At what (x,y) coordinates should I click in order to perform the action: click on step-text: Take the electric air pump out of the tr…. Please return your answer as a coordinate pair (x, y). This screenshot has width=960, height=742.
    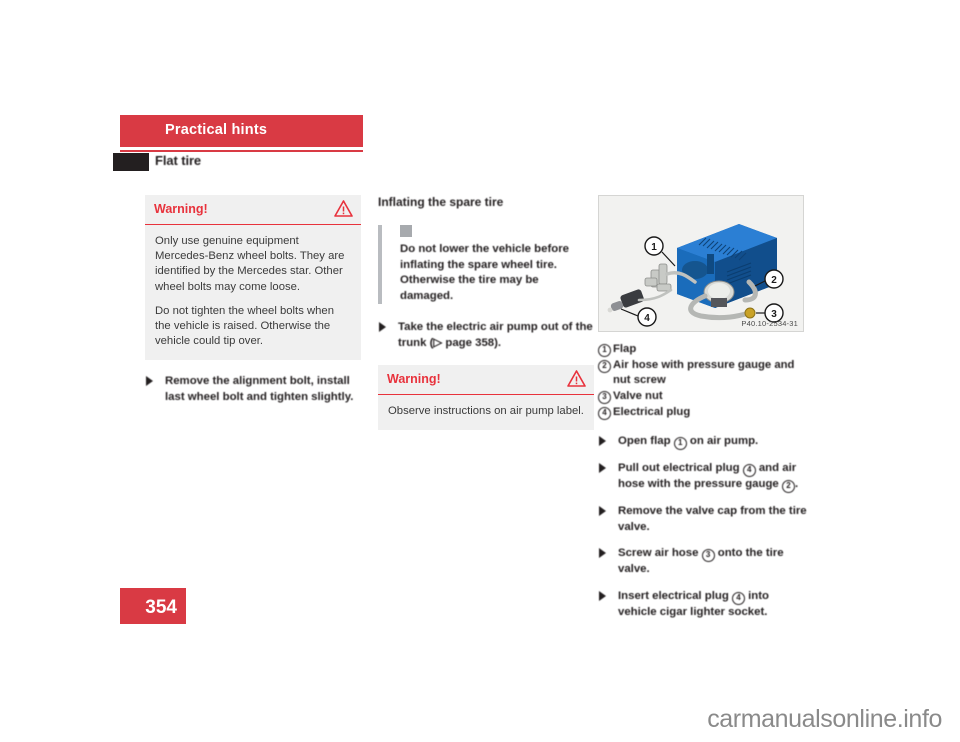
    Looking at the image, I should click on (495, 335).